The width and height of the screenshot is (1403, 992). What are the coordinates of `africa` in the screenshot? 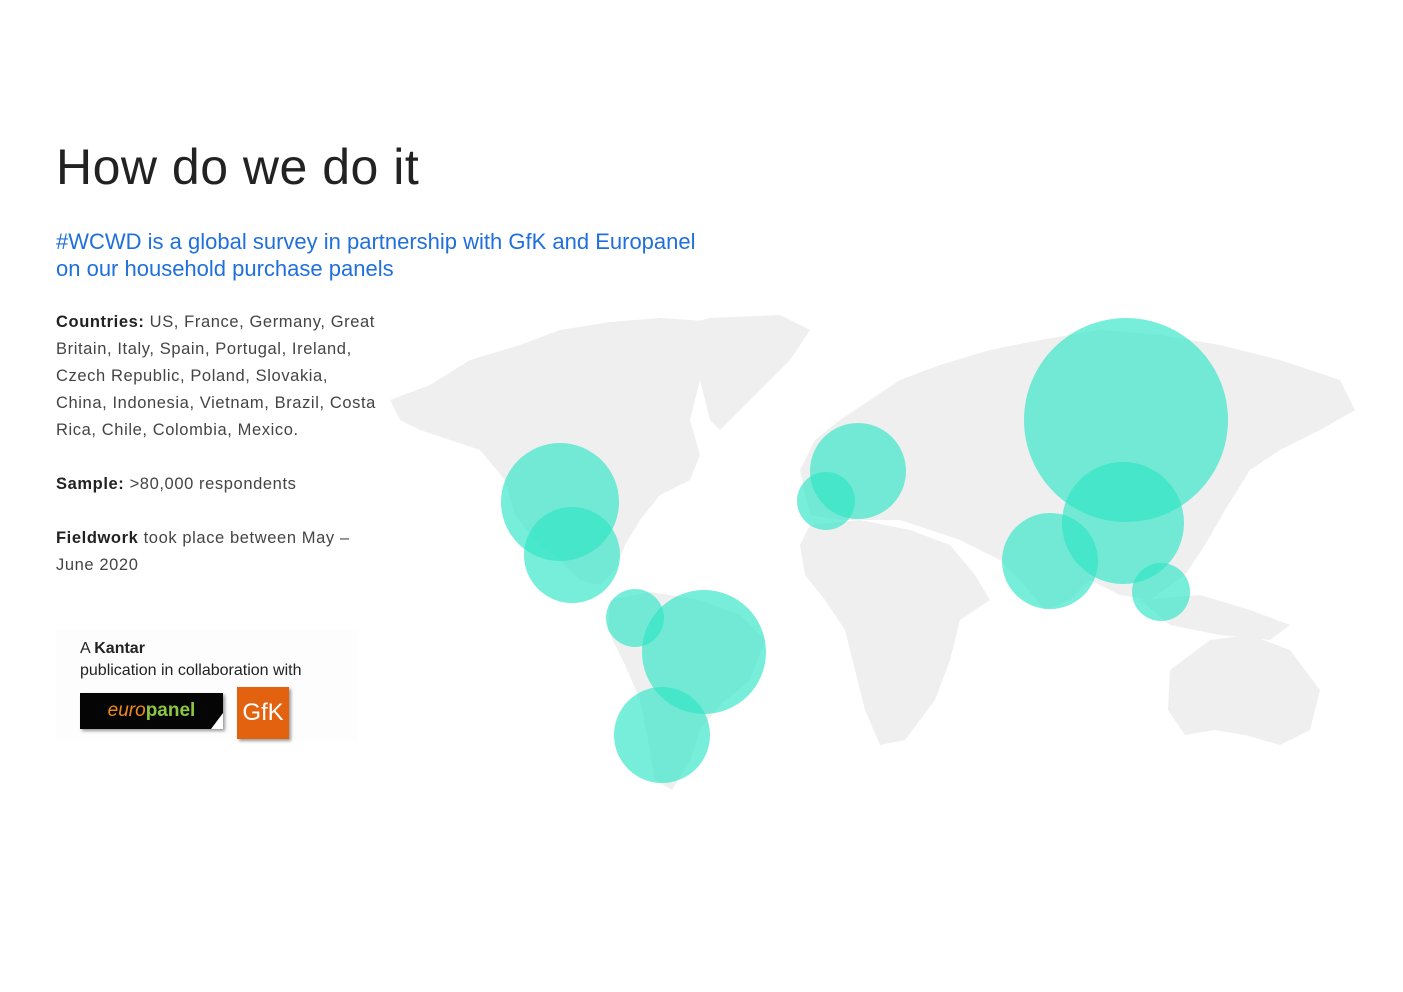 It's located at (895, 632).